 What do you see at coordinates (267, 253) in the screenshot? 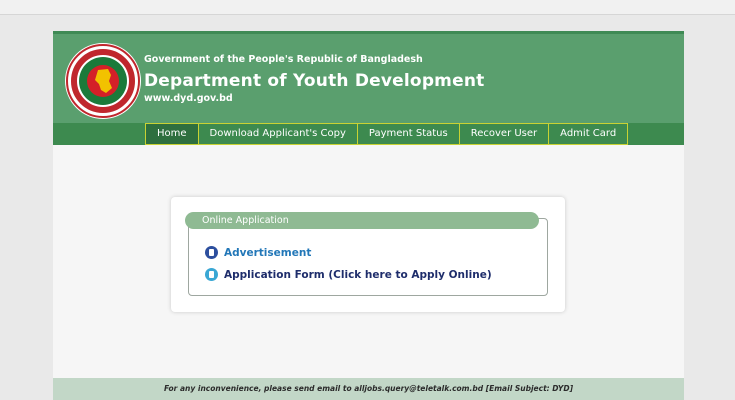
I see `advertisement-link-label: Advertisement` at bounding box center [267, 253].